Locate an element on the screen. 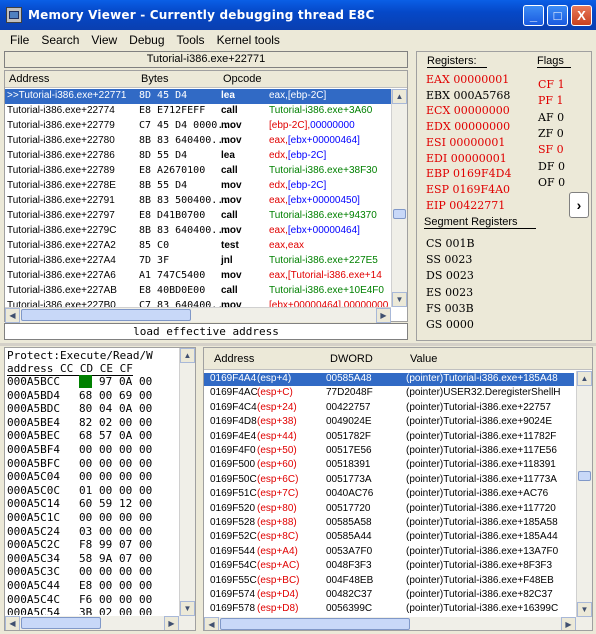 This screenshot has height=634, width=596. column-address: Address is located at coordinates (29, 79).